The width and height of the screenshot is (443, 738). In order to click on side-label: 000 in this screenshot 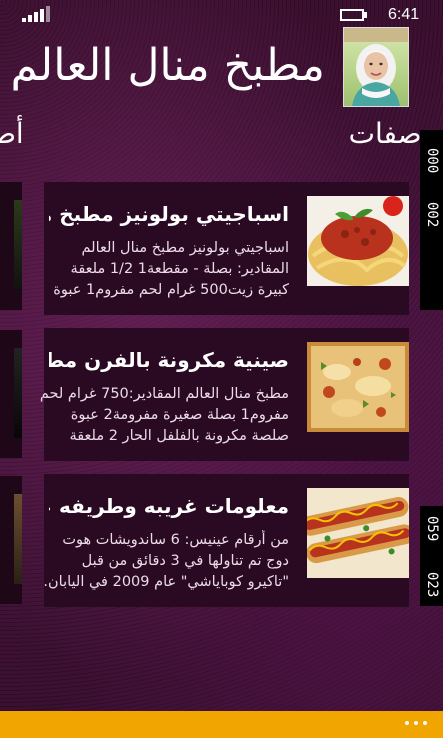, I will do `click(432, 161)`.